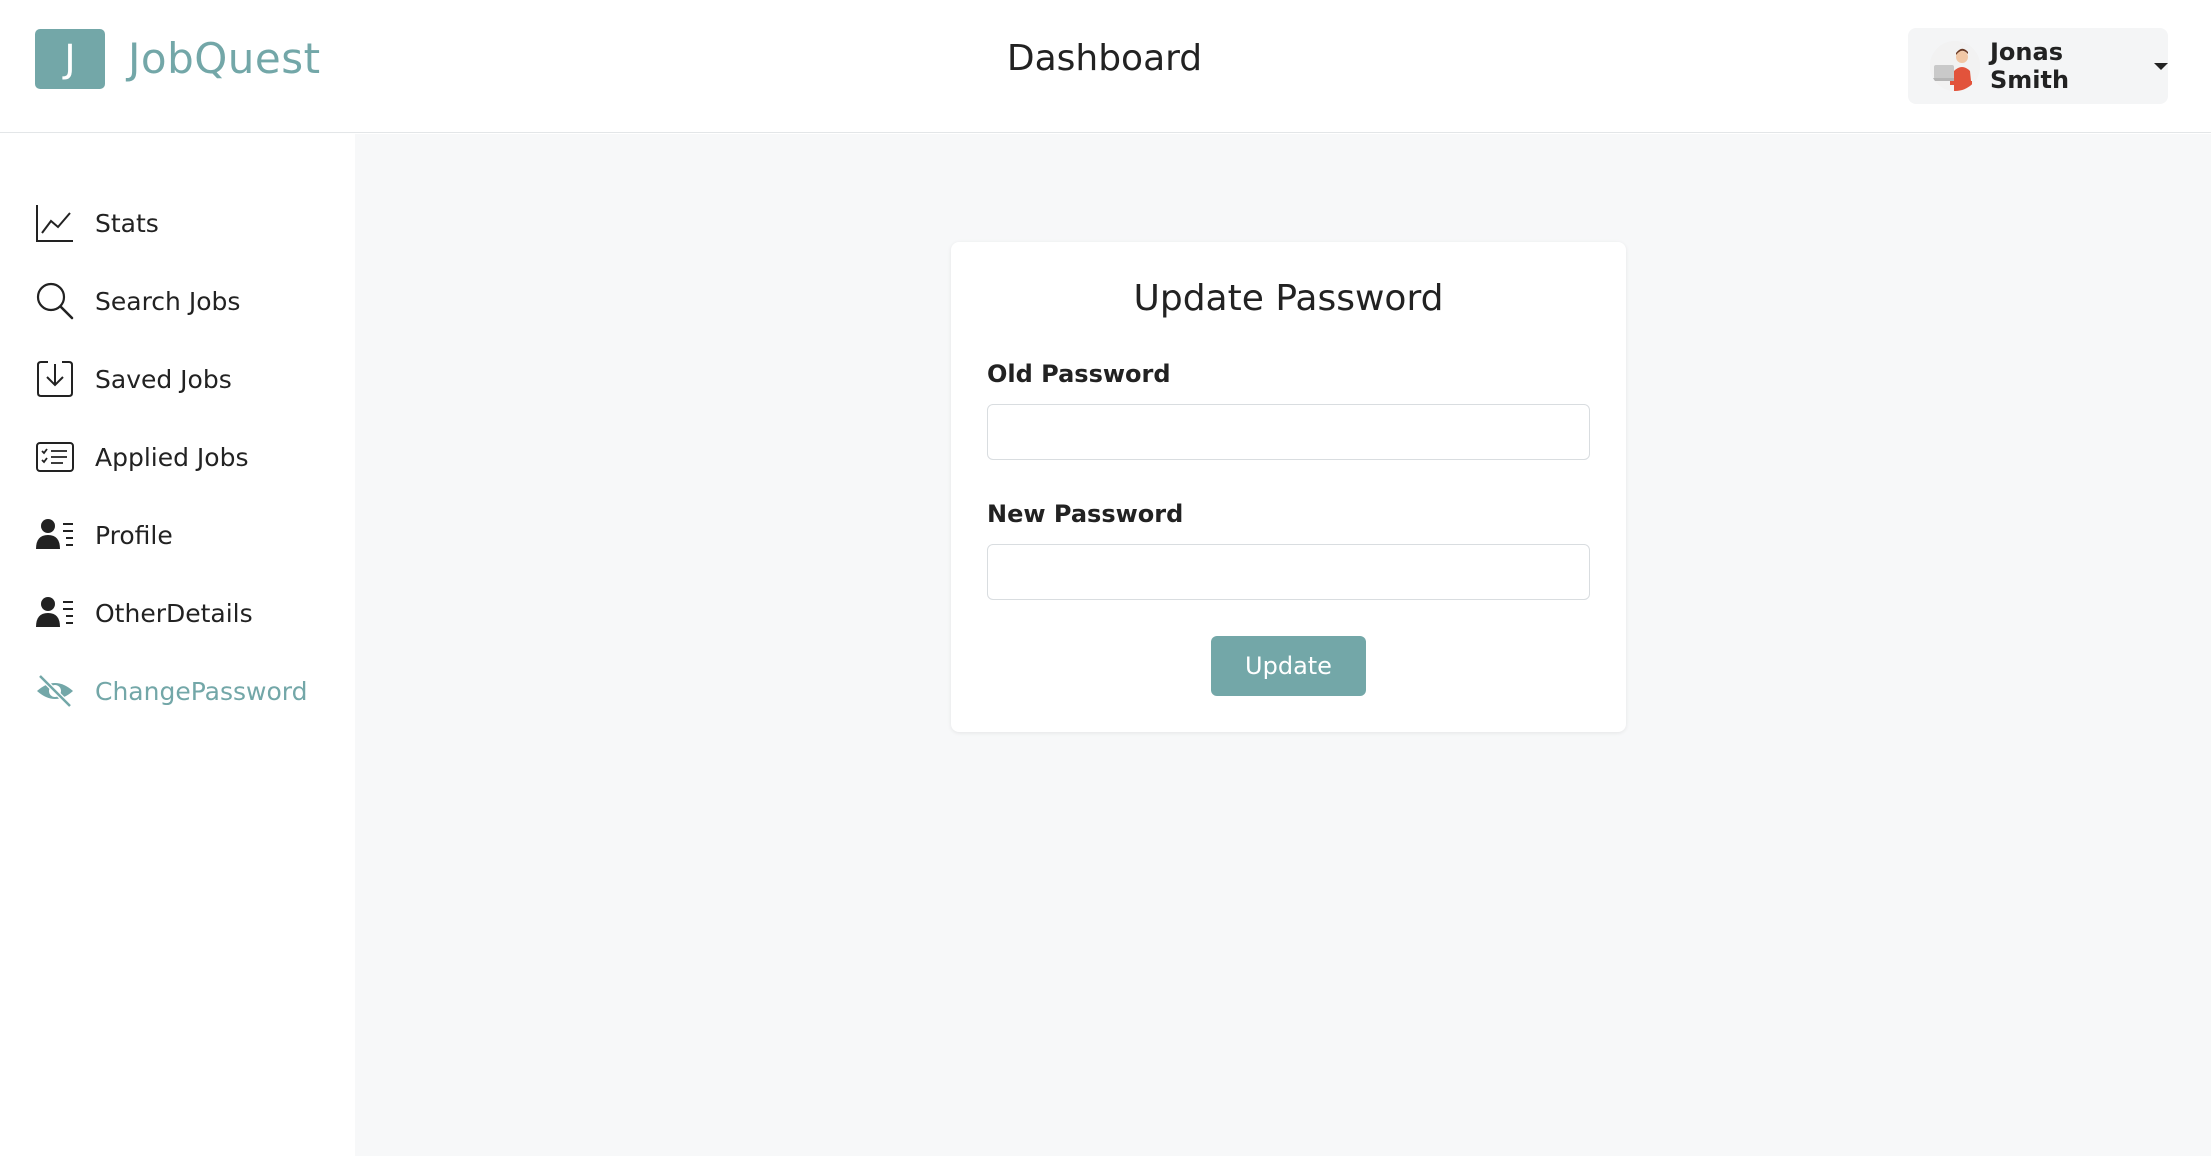 This screenshot has width=2211, height=1156. Describe the element at coordinates (127, 223) in the screenshot. I see `sidebar-item-label: Stats` at that location.